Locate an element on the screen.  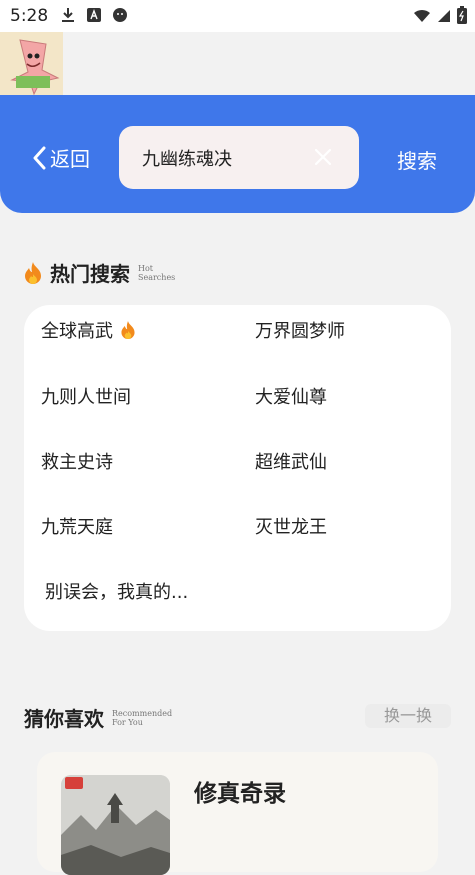
recommend-heading: 猜你喜欢 Recommended For You is located at coordinates (100, 717).